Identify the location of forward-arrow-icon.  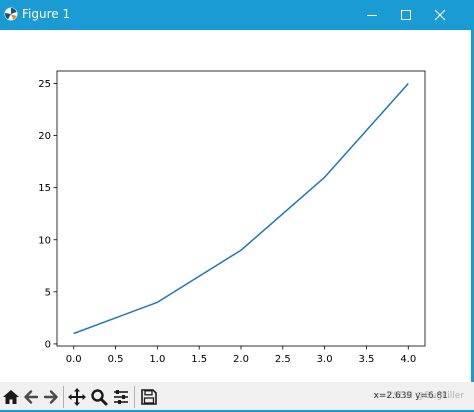
(50, 397).